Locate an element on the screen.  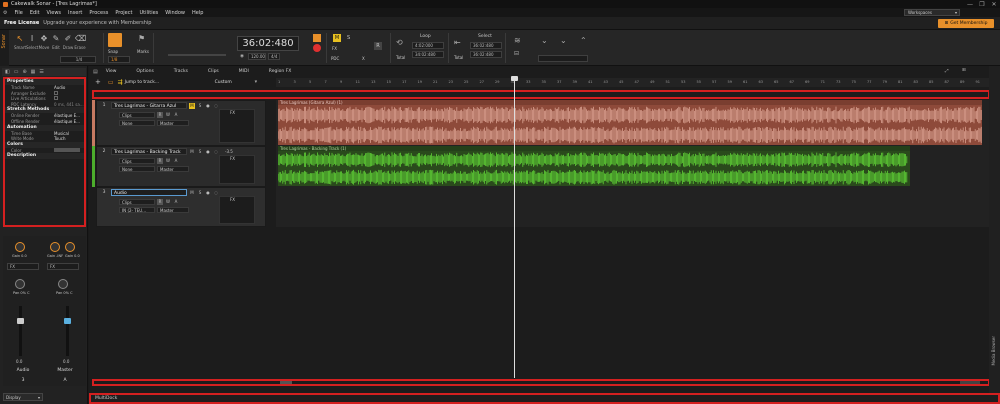
workspaces-dropdown: Workspaces ▾ is located at coordinates (932, 12).